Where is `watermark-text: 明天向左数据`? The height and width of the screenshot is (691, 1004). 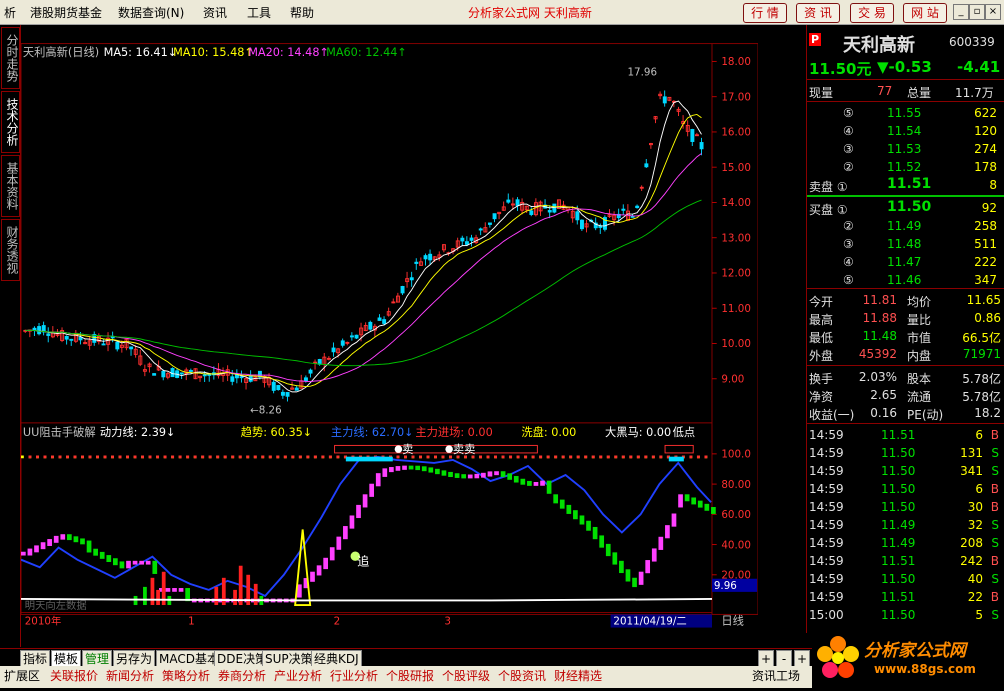 watermark-text: 明天向左数据 is located at coordinates (56, 605).